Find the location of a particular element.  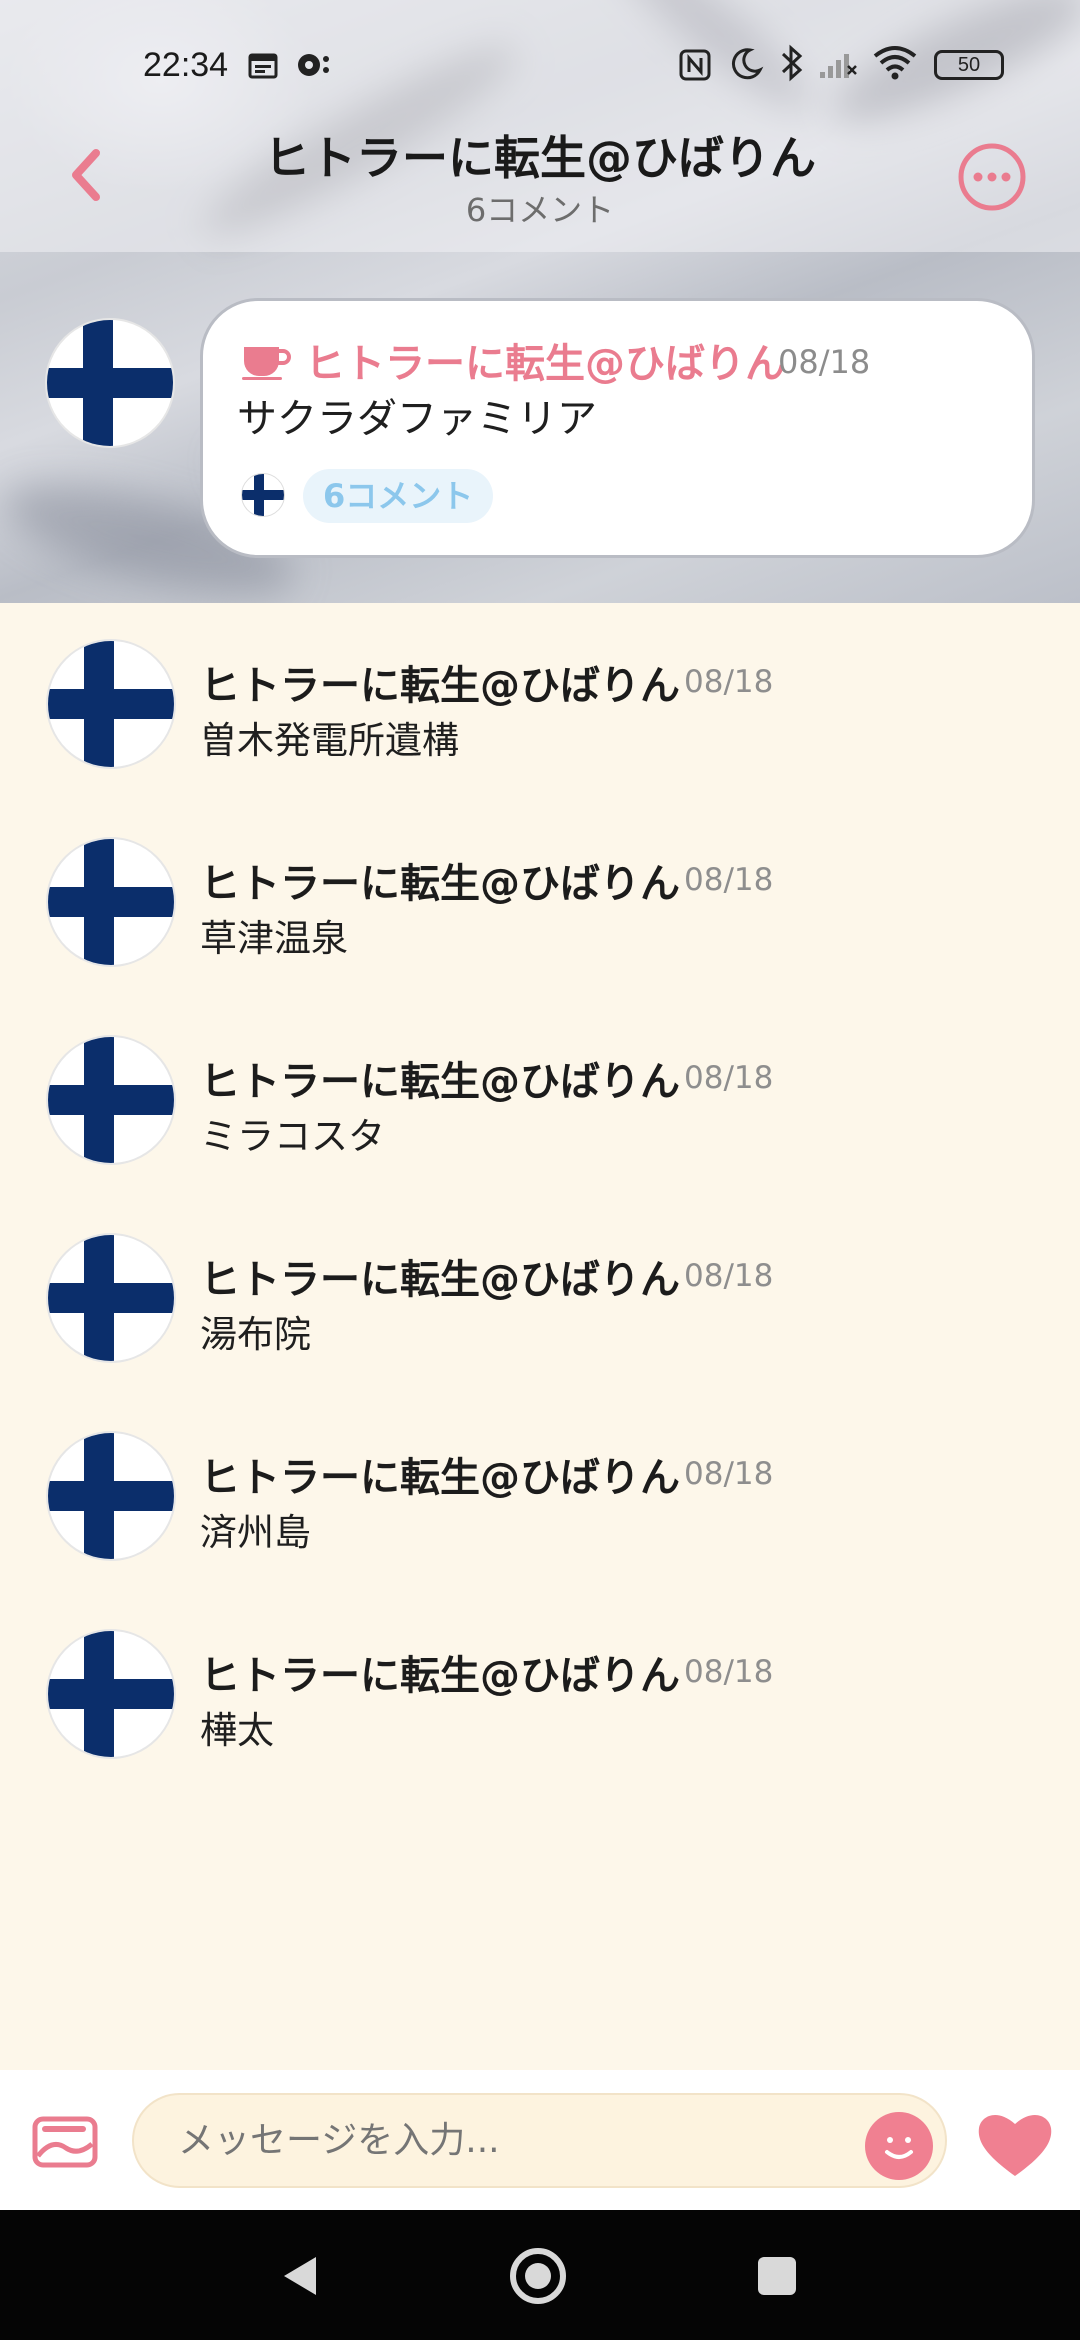

comment-text: 済州島 is located at coordinates (255, 1532).